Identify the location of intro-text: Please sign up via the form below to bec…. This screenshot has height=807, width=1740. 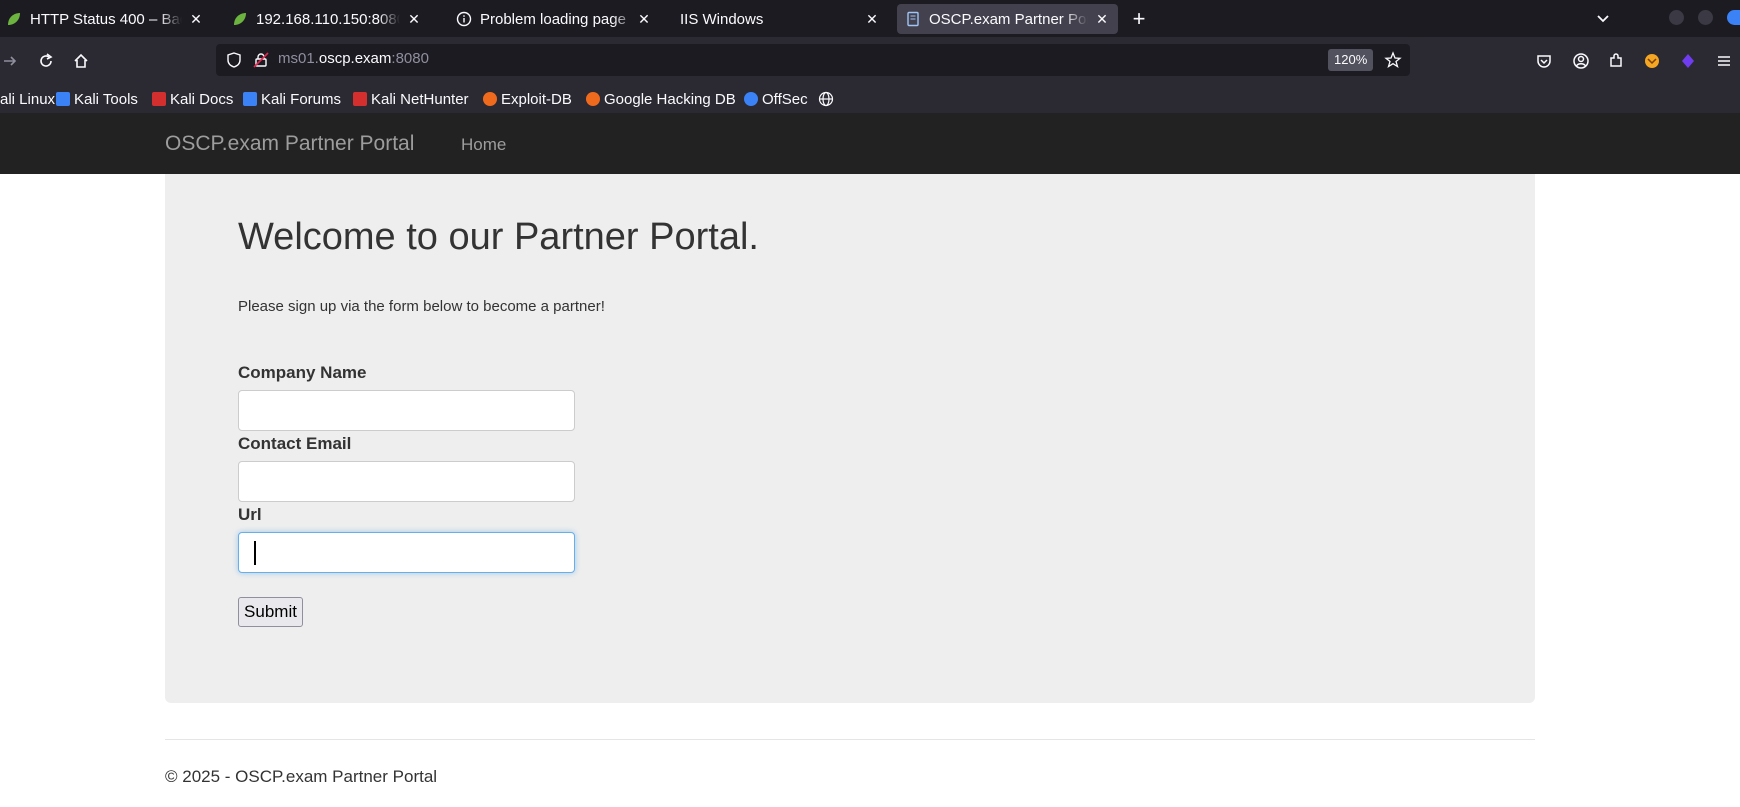
(421, 306).